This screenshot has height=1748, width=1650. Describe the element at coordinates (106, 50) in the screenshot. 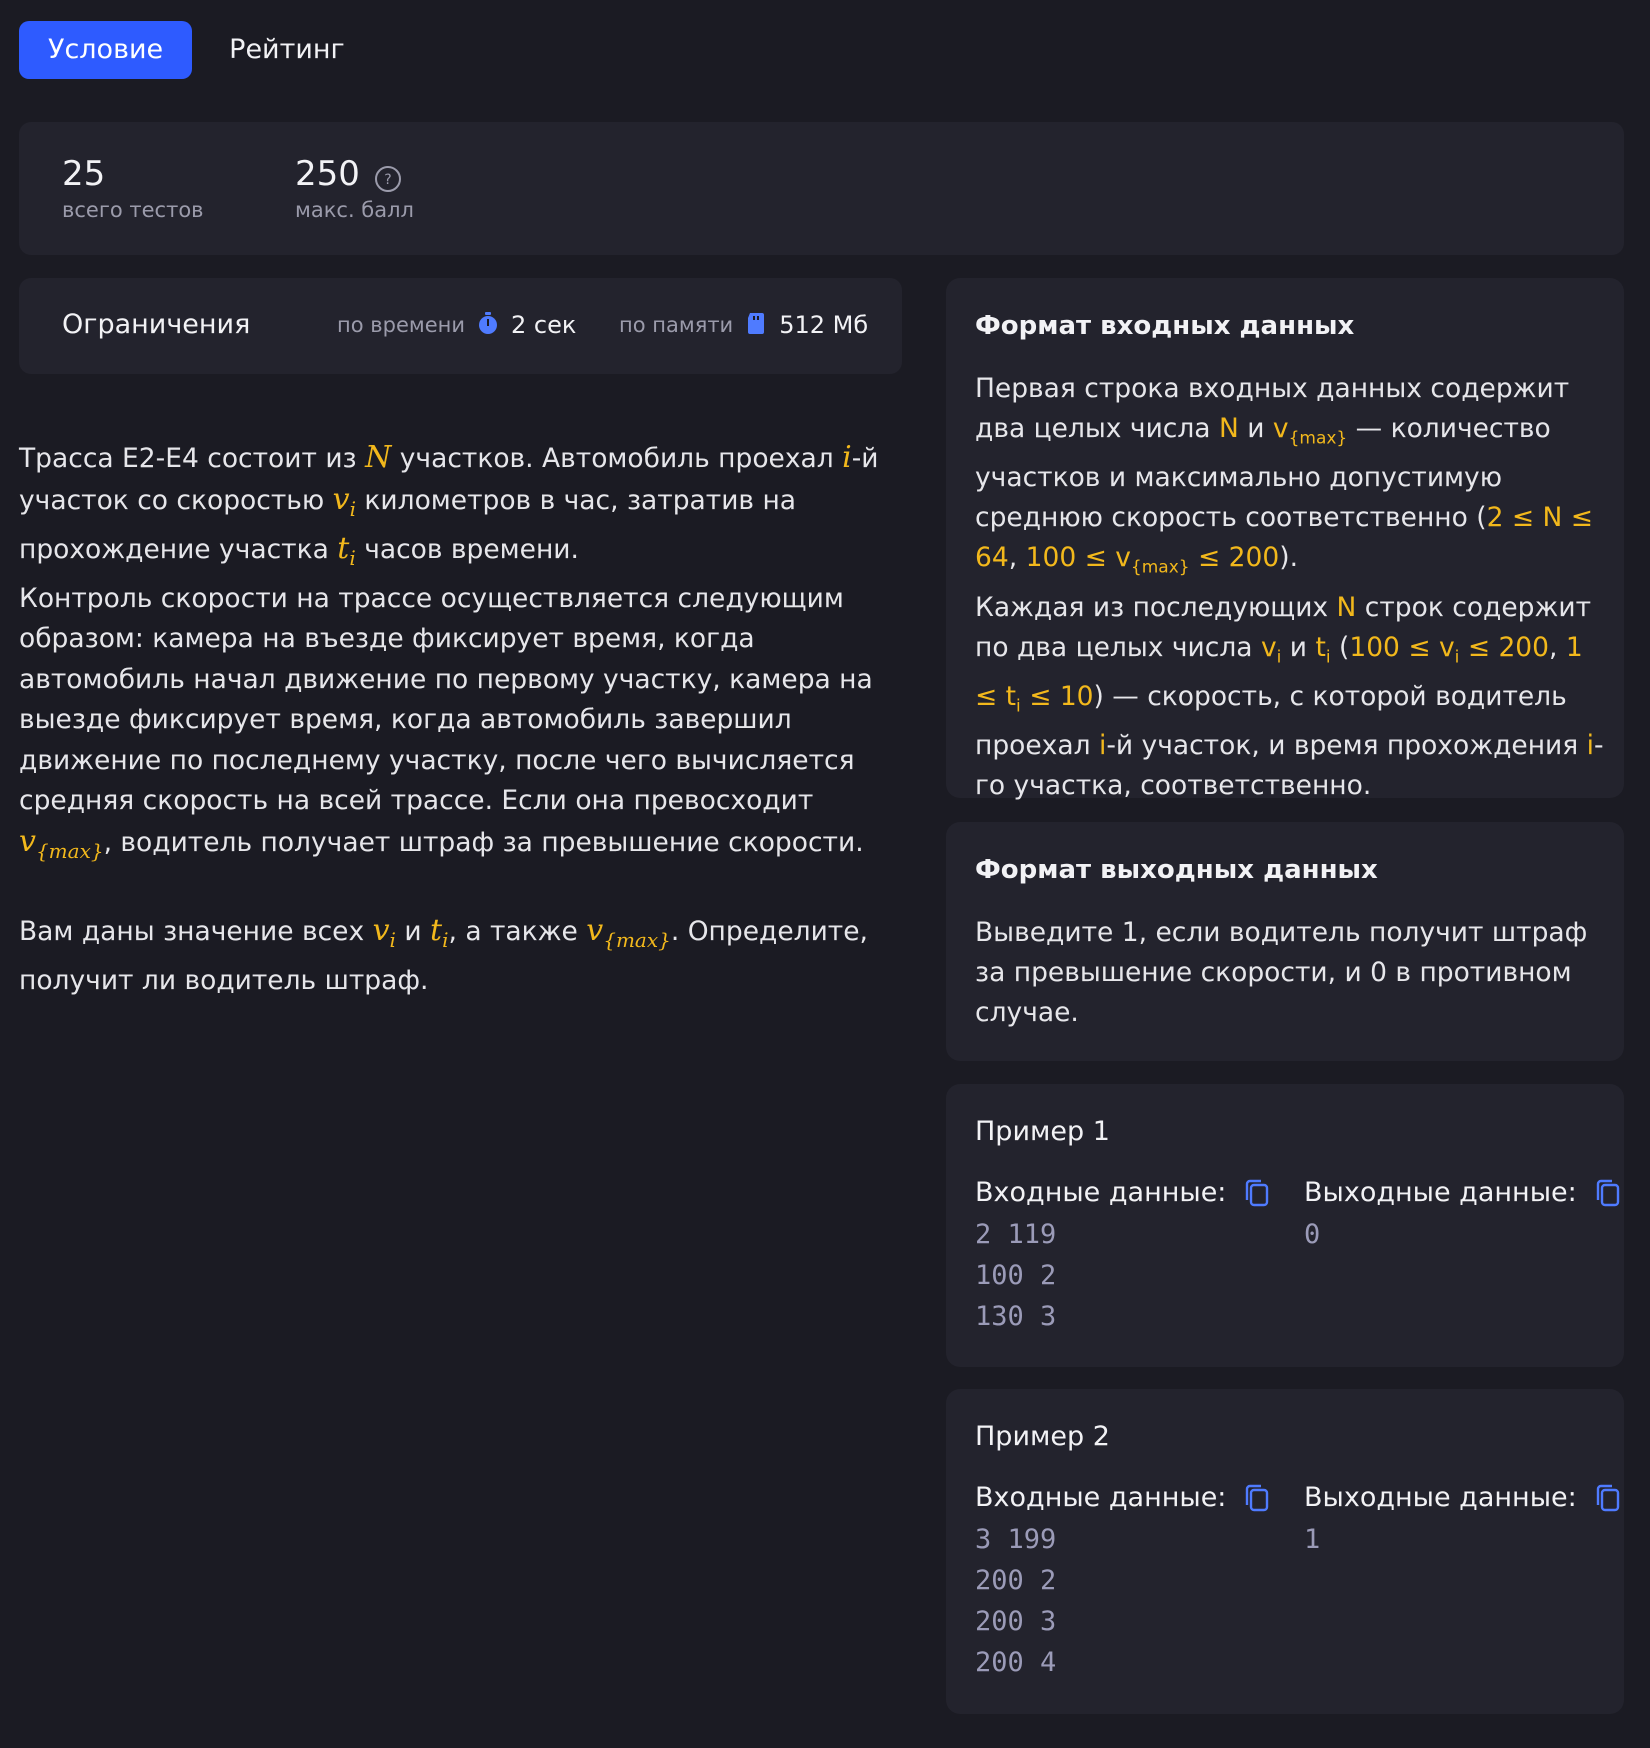

I see `tab-statement: Условие` at that location.